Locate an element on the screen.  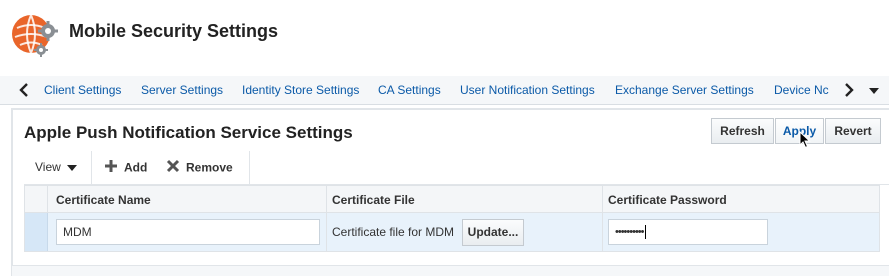
tab-user-notification-settings: User Notification Settings is located at coordinates (527, 90).